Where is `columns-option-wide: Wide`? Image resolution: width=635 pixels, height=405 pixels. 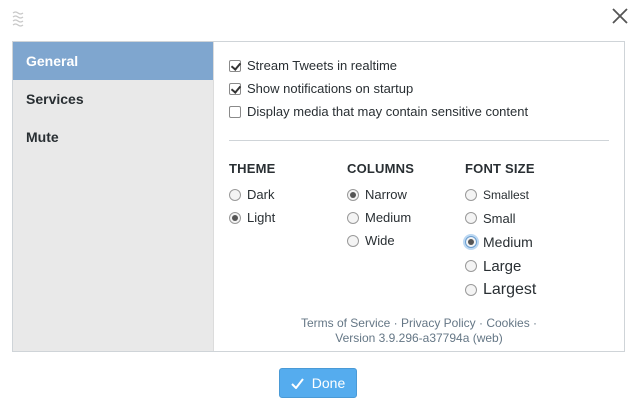 columns-option-wide: Wide is located at coordinates (380, 240).